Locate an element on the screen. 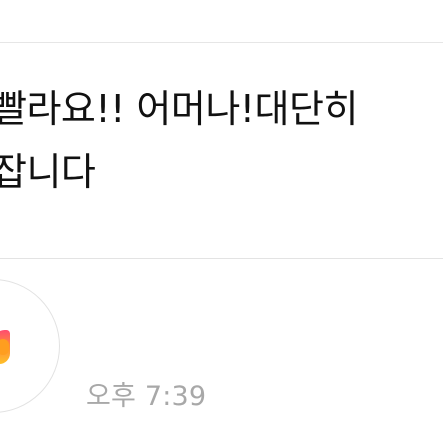  message-line-1: 빨라요!! 어머나!대단히 is located at coordinates (179, 109).